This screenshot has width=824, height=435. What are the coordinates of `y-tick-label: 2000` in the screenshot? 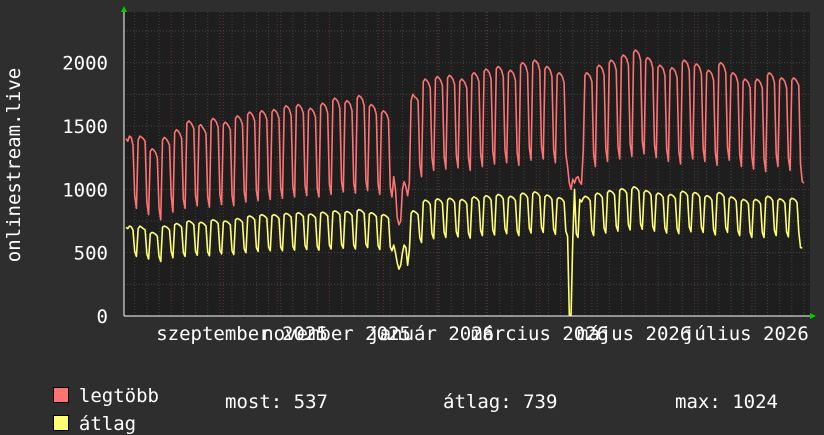 It's located at (85, 64).